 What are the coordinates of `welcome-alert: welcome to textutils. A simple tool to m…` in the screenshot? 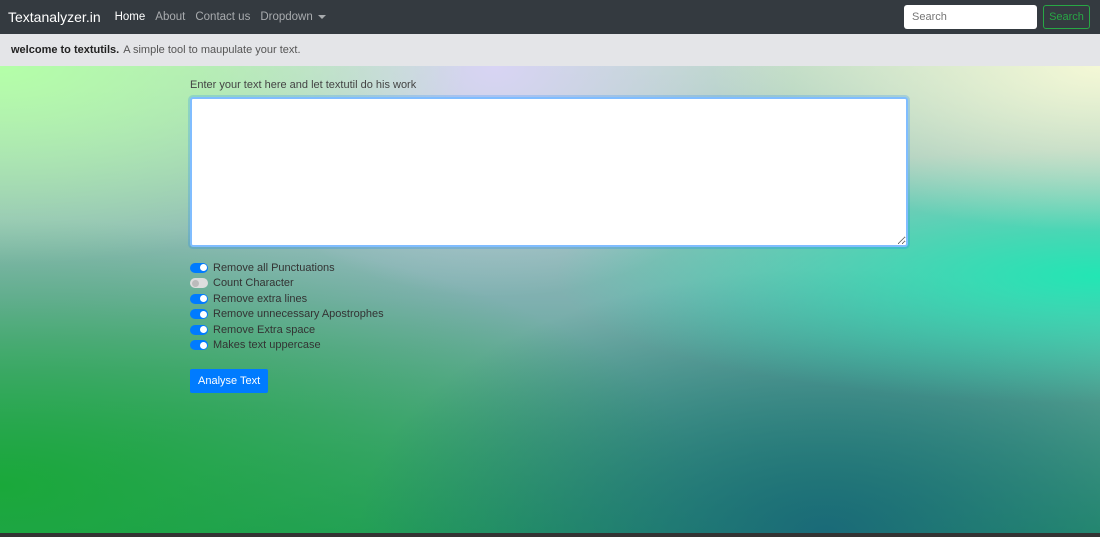 It's located at (550, 50).